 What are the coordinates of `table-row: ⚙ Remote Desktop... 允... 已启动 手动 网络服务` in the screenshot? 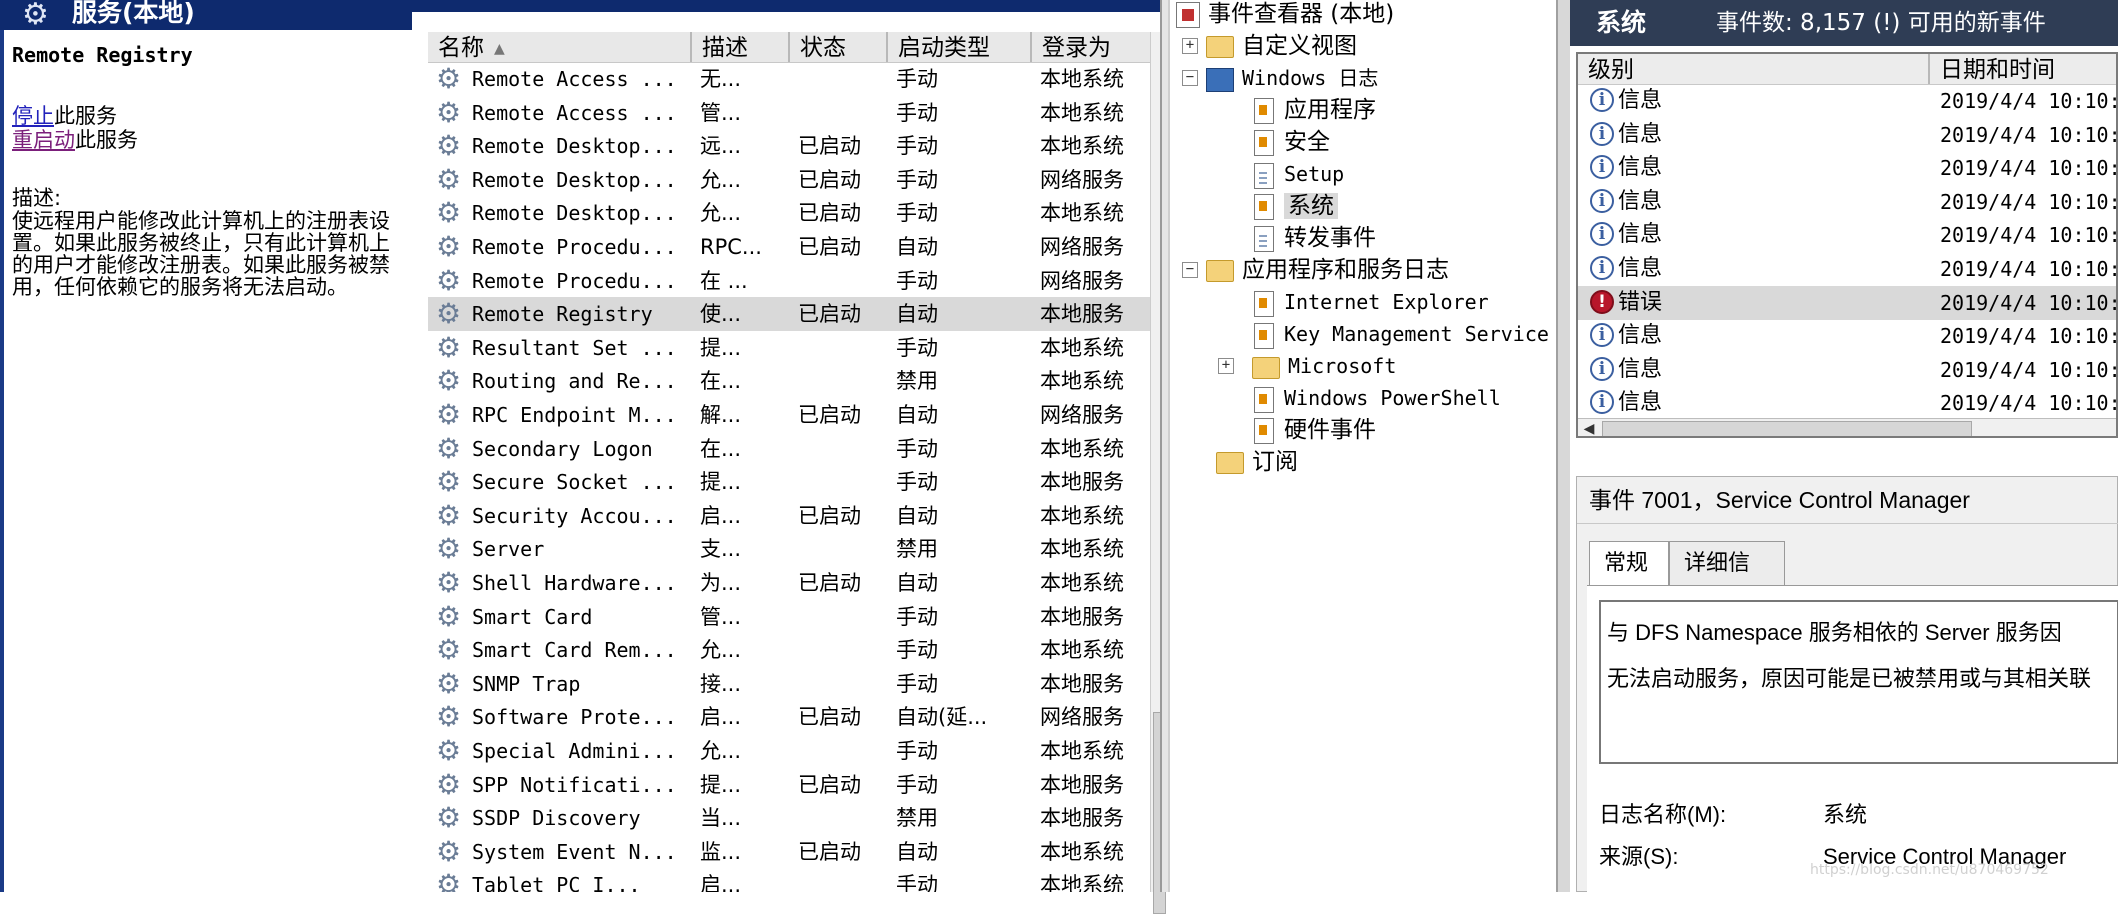 It's located at (789, 180).